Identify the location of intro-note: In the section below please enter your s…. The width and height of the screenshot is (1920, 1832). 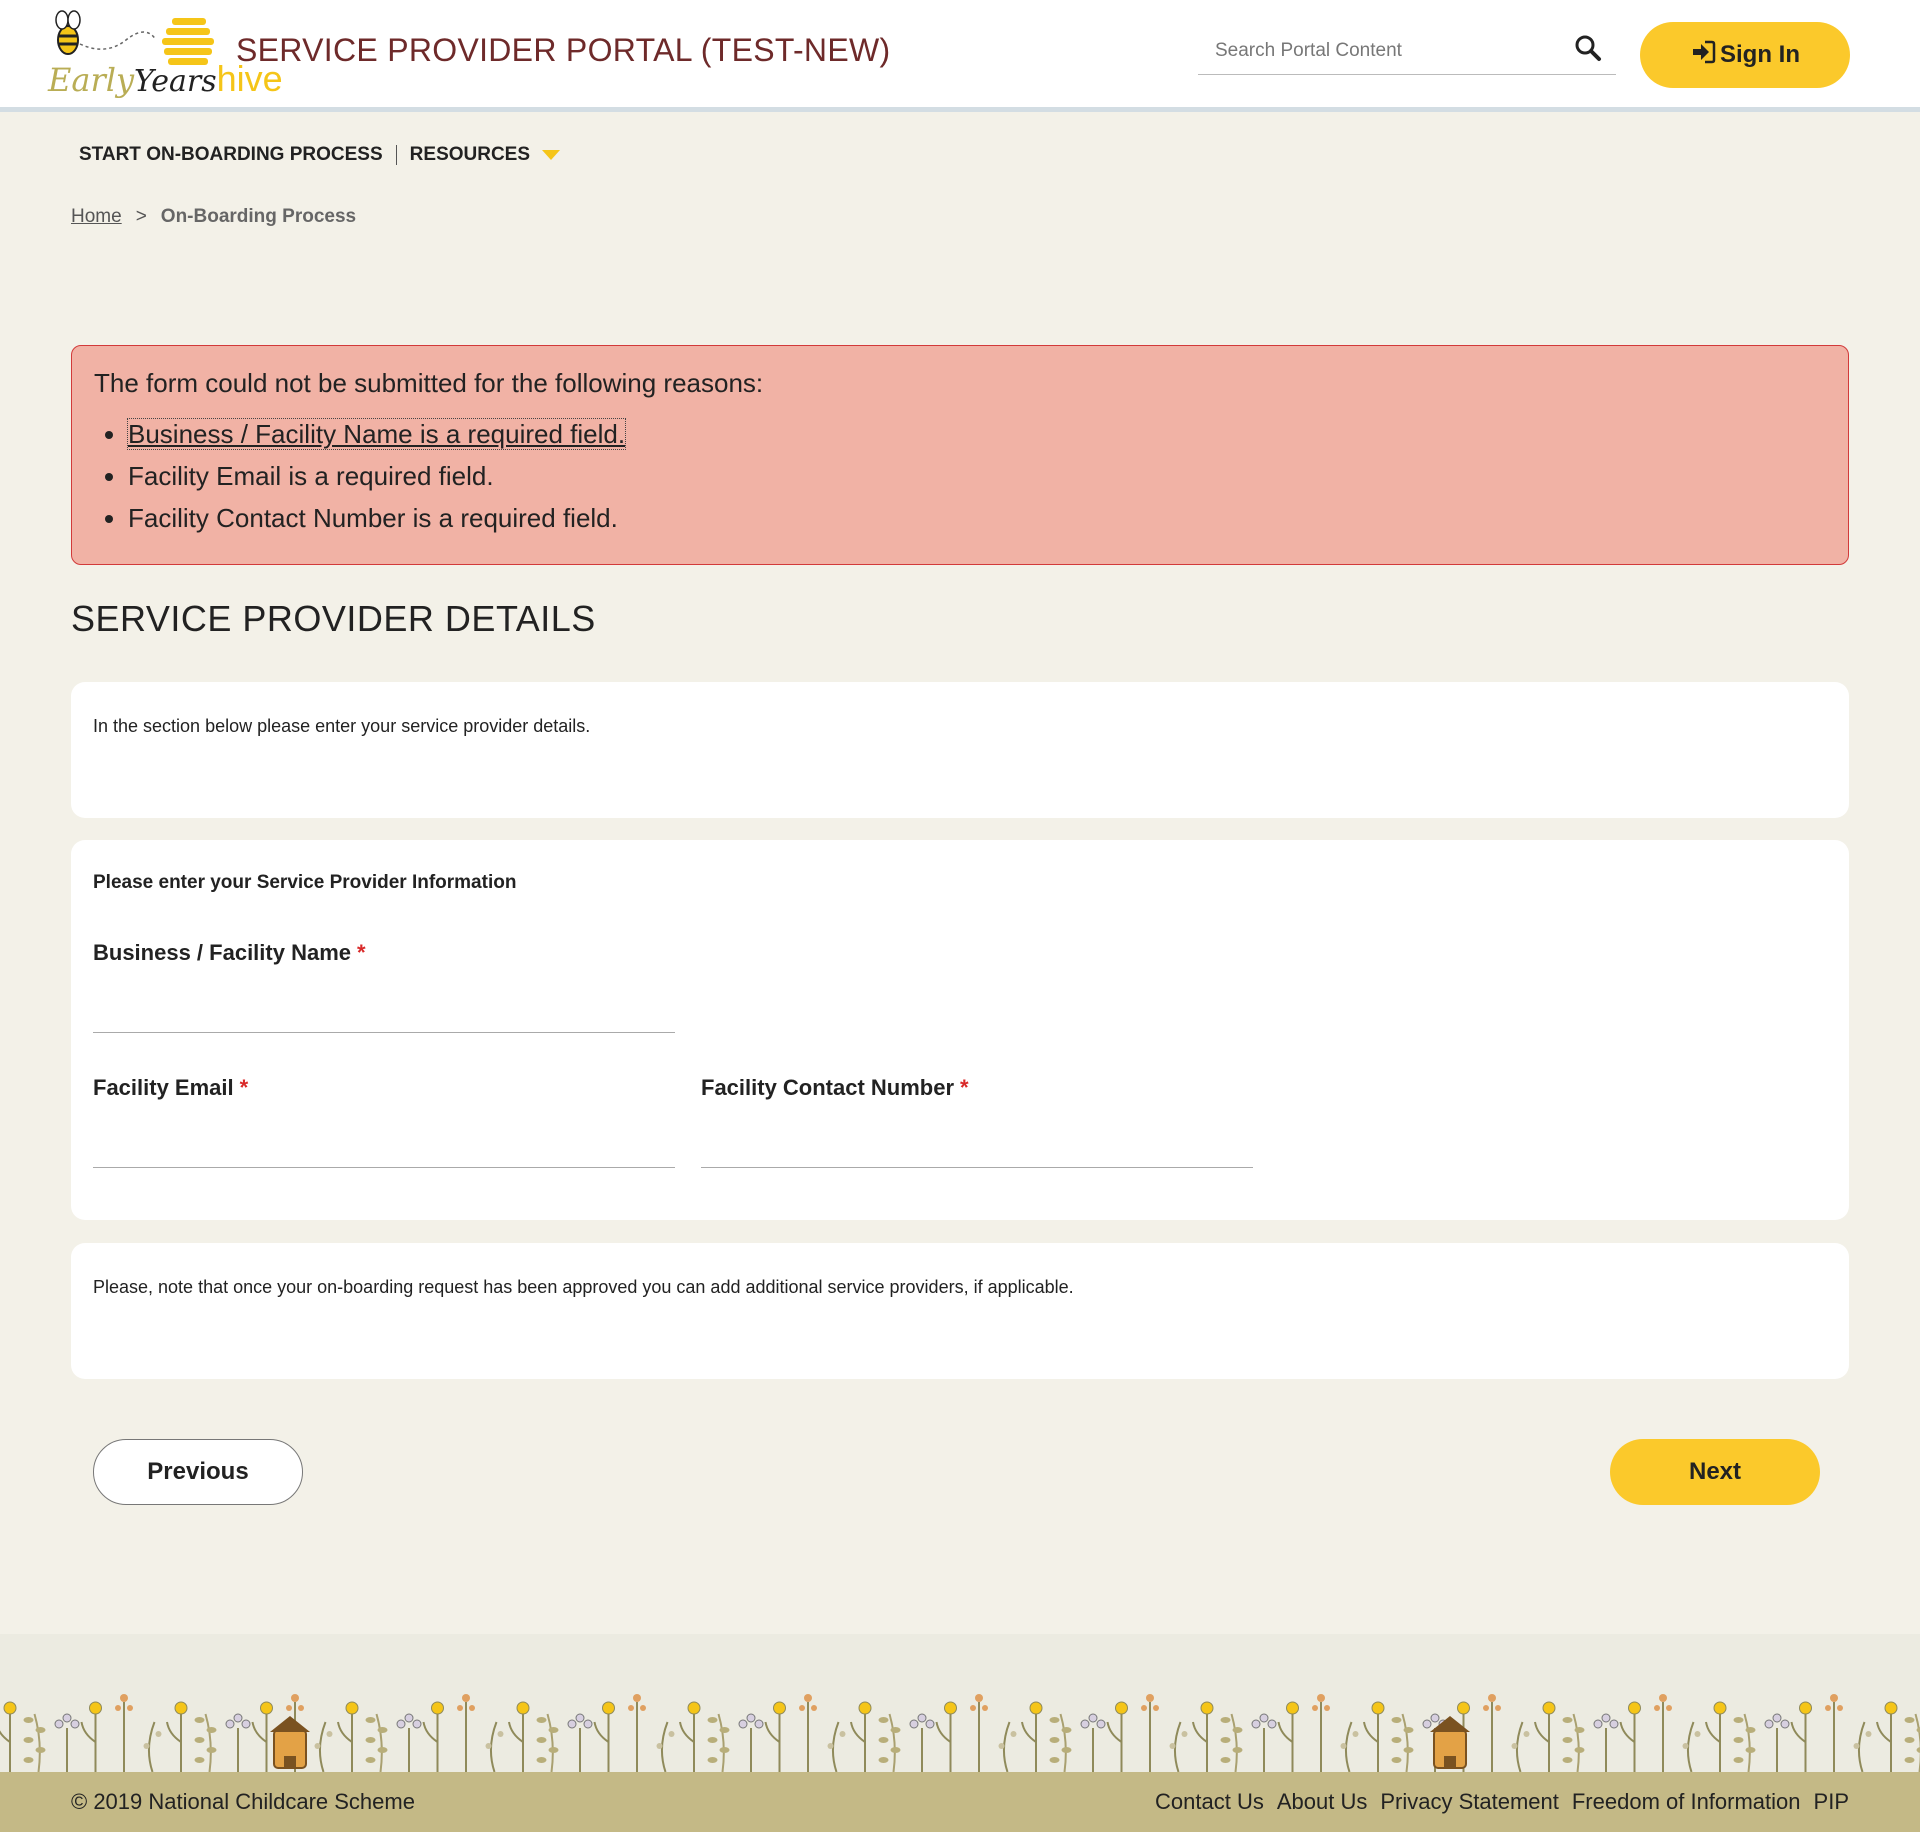
(342, 726).